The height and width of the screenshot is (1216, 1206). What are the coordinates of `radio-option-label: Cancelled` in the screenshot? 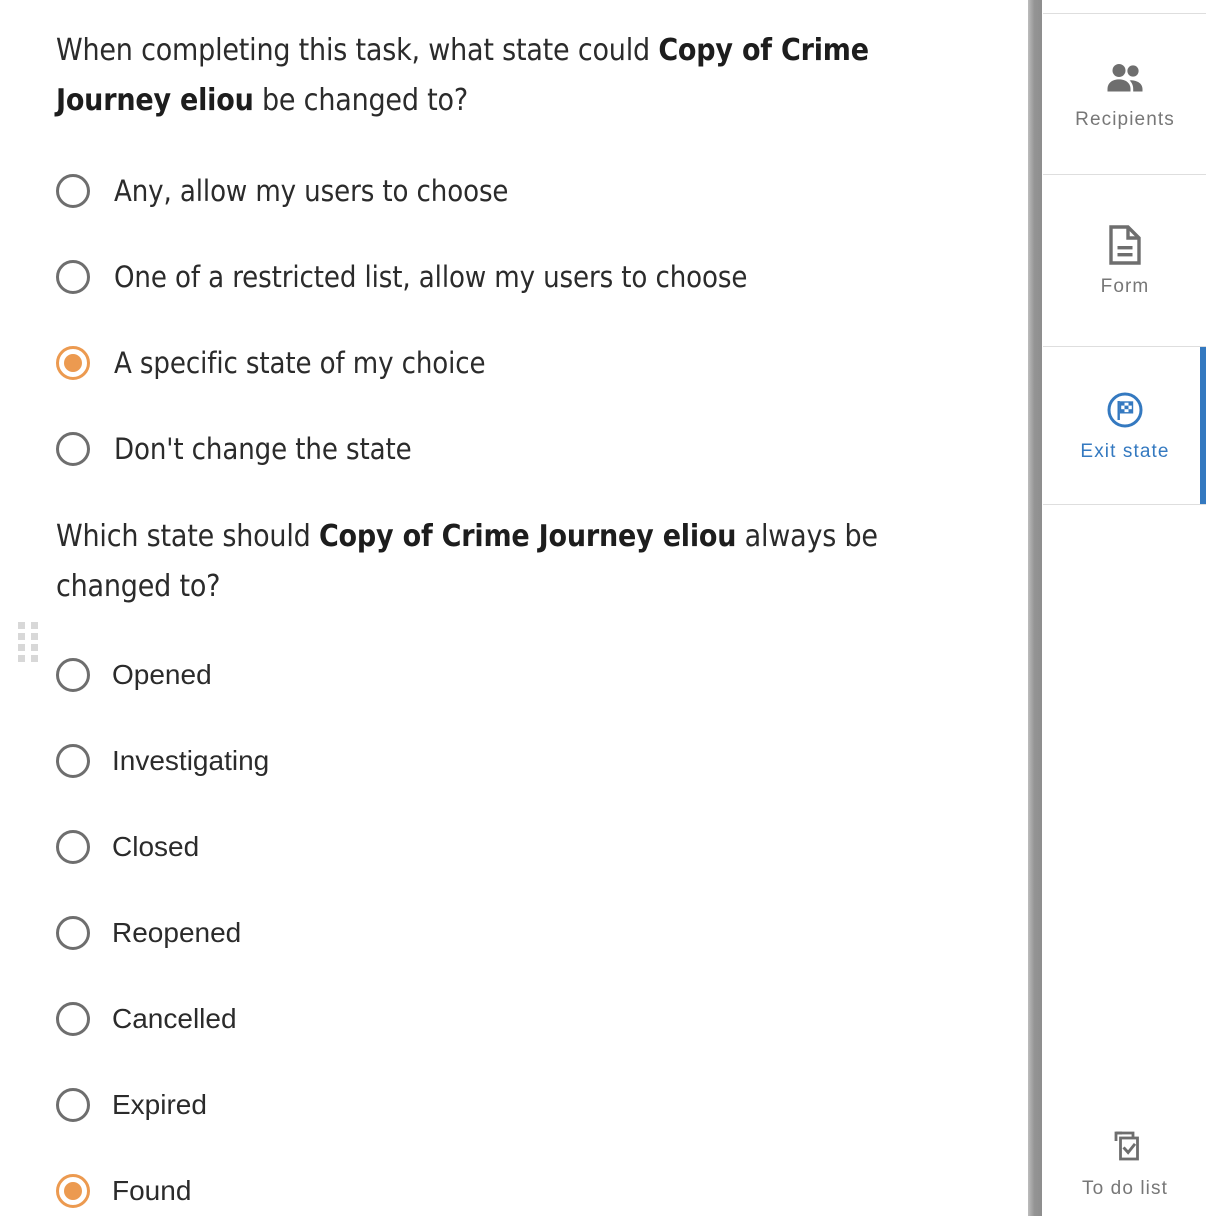 It's located at (174, 1018).